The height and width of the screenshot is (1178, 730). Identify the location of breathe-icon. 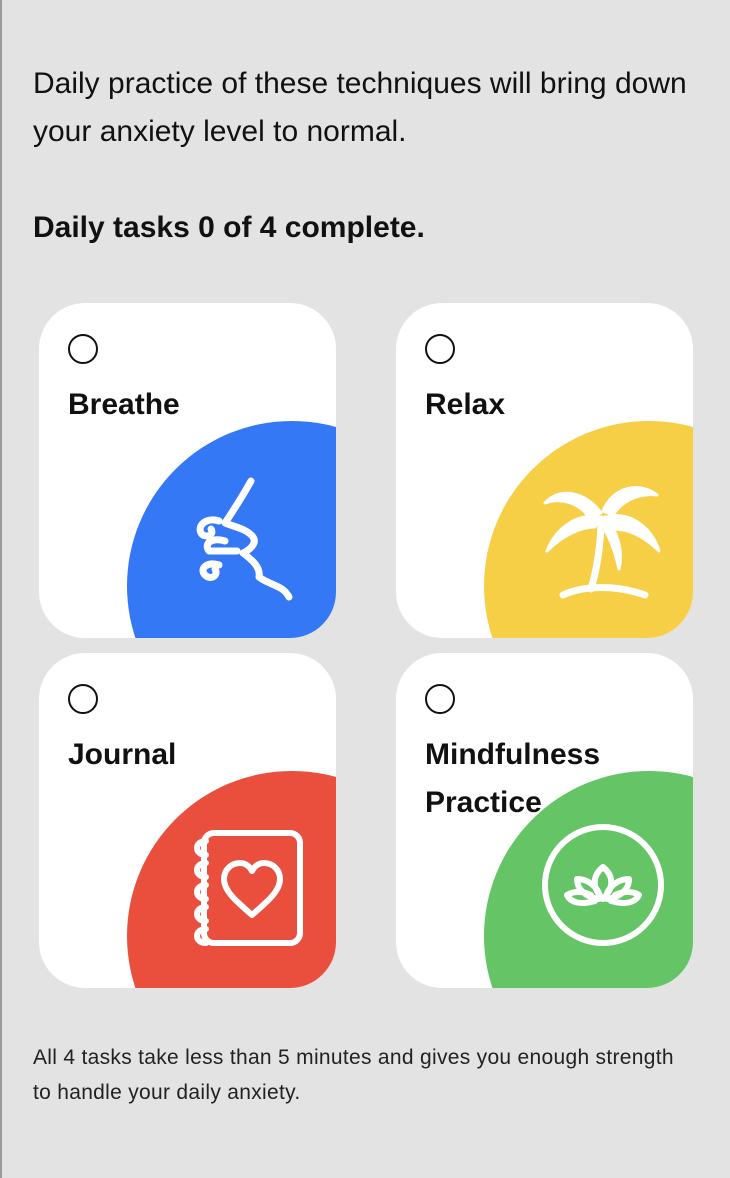
(244, 539).